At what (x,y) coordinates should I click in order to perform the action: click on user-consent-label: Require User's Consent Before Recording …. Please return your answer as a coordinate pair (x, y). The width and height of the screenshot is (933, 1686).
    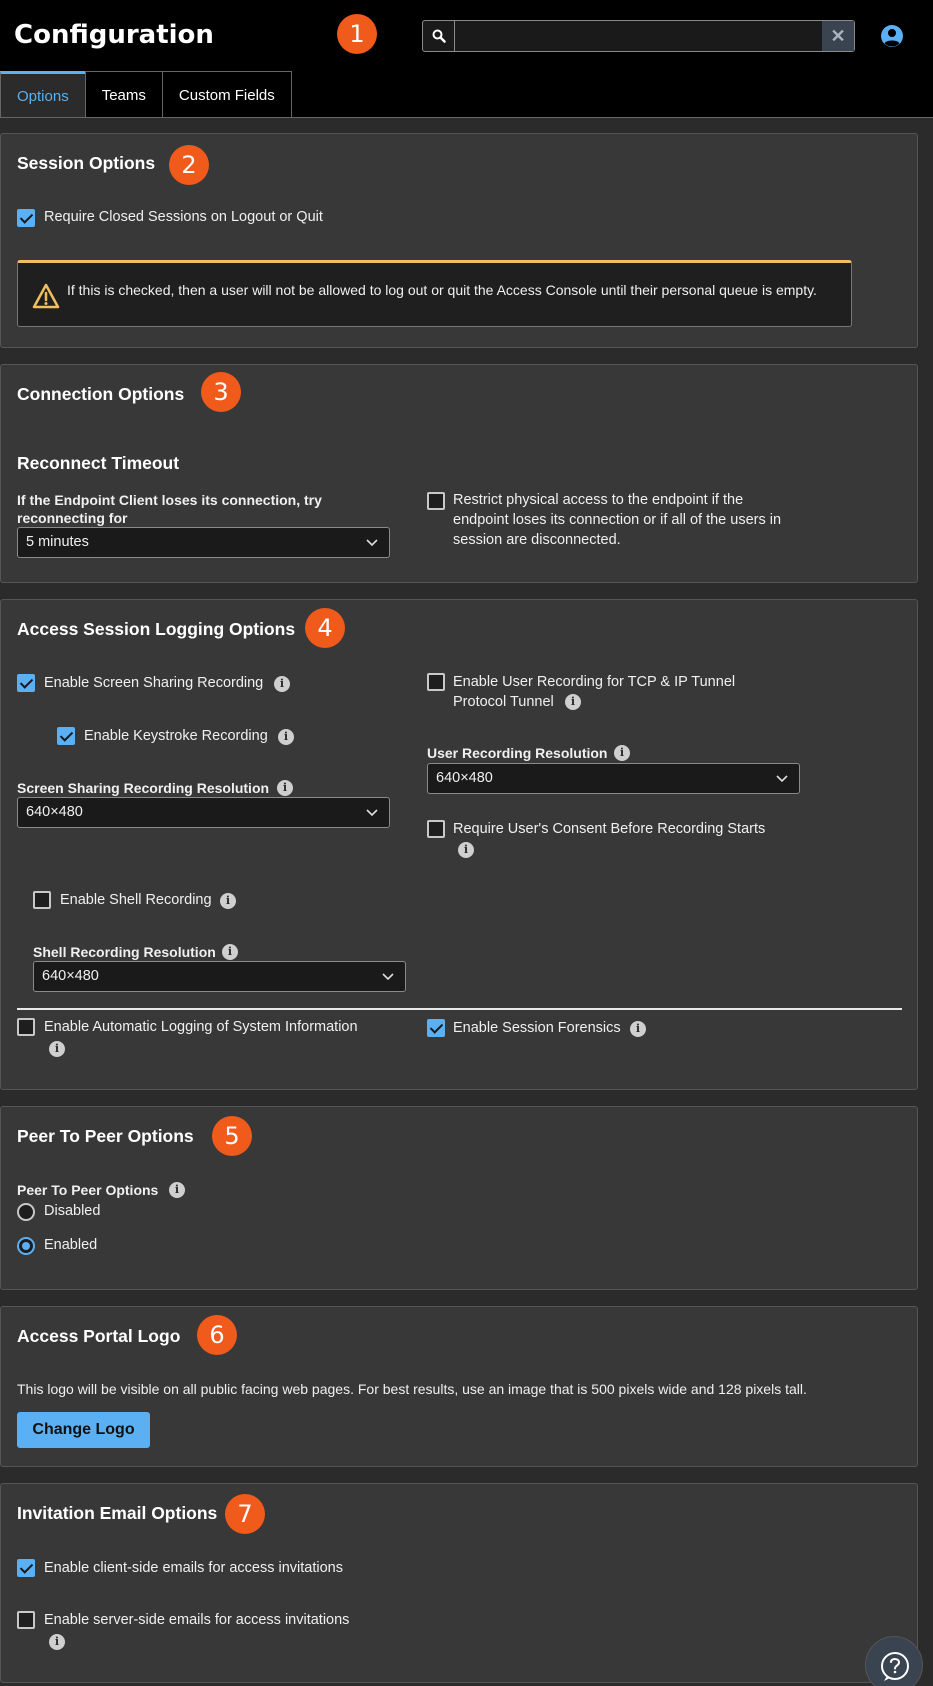
    Looking at the image, I should click on (609, 829).